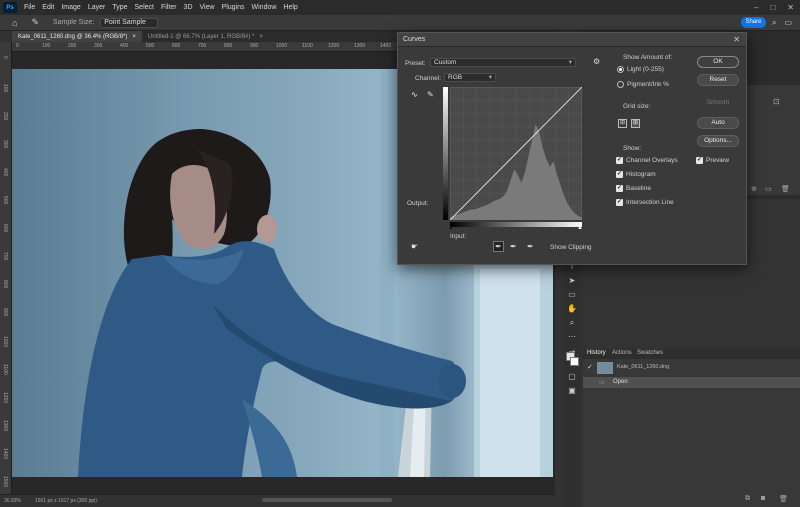 The width and height of the screenshot is (800, 507). I want to click on tab-untitled: Untitled-1 @ 66.7% (Layer 1, RGB/8#) * ×, so click(205, 36).